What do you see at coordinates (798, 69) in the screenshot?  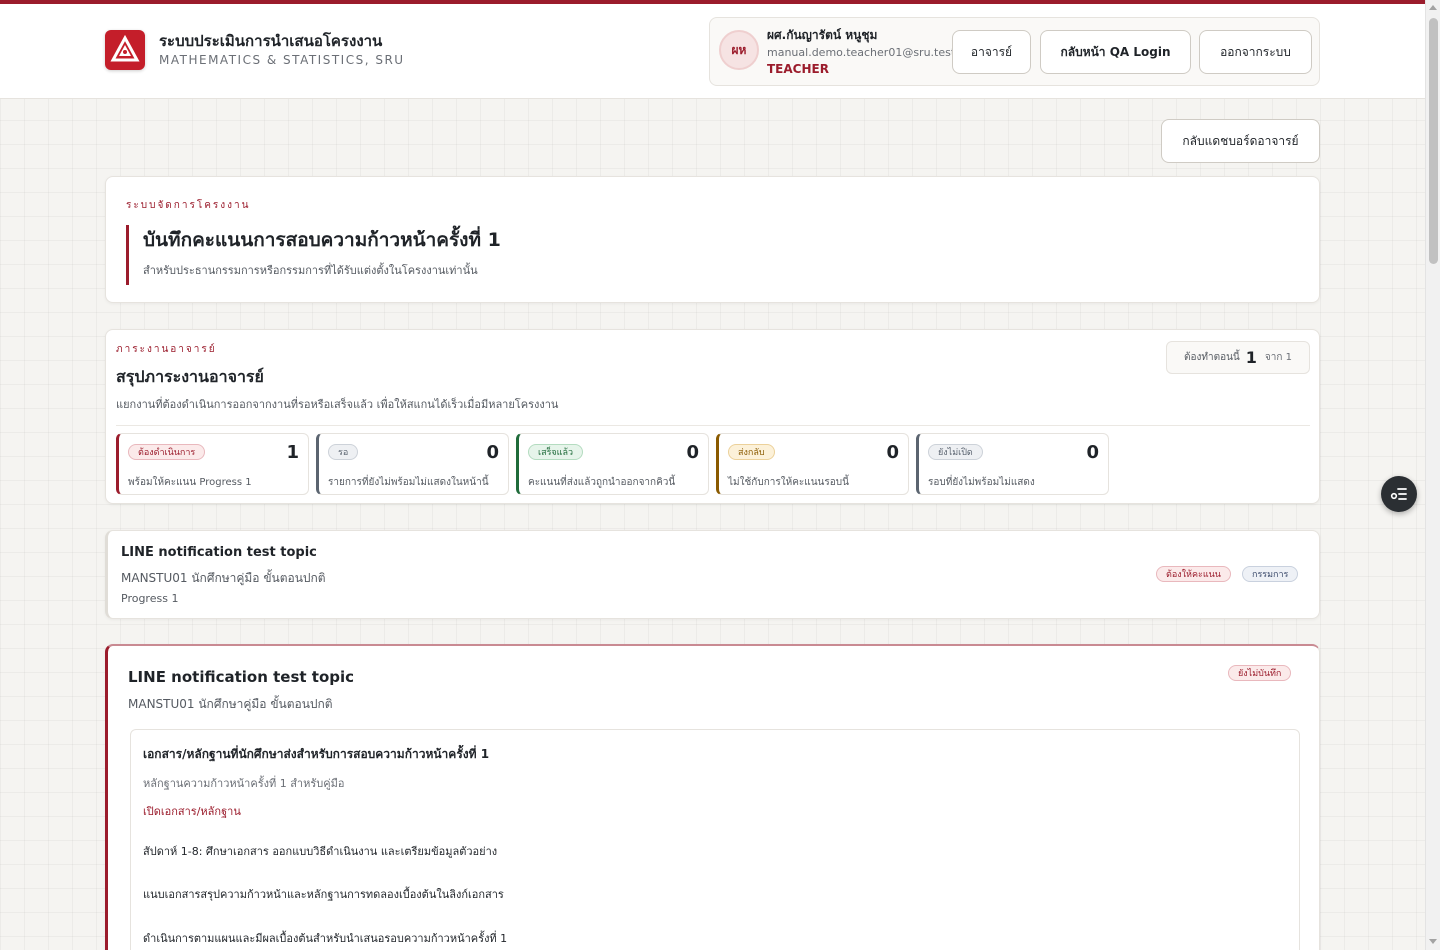 I see `user-role: TEACHER` at bounding box center [798, 69].